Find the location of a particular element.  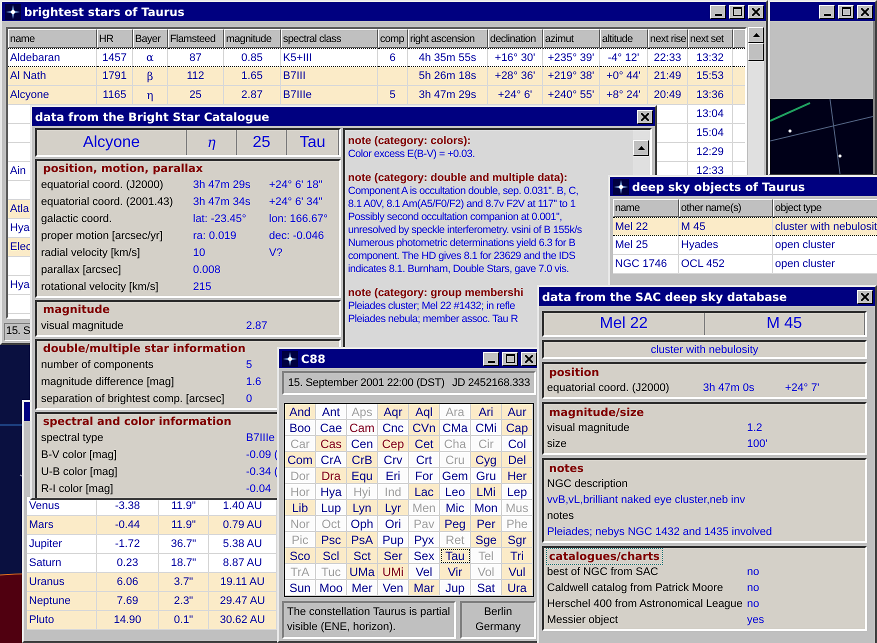

constellation-button: Equ is located at coordinates (362, 476).